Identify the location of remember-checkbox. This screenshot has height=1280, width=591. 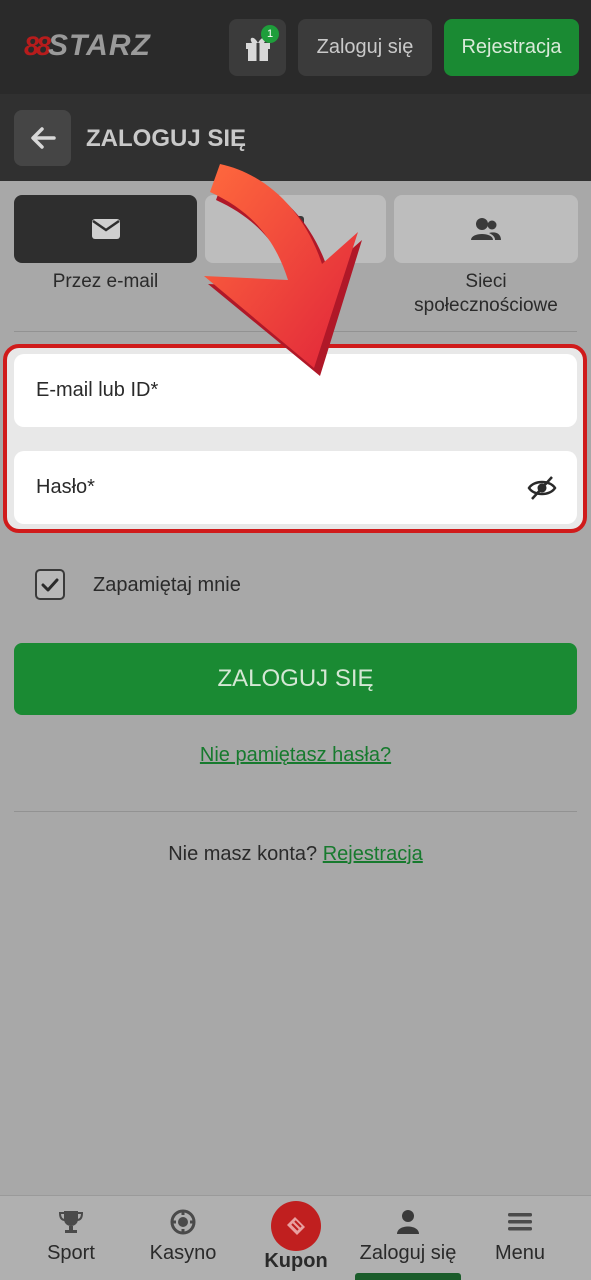
(50, 584).